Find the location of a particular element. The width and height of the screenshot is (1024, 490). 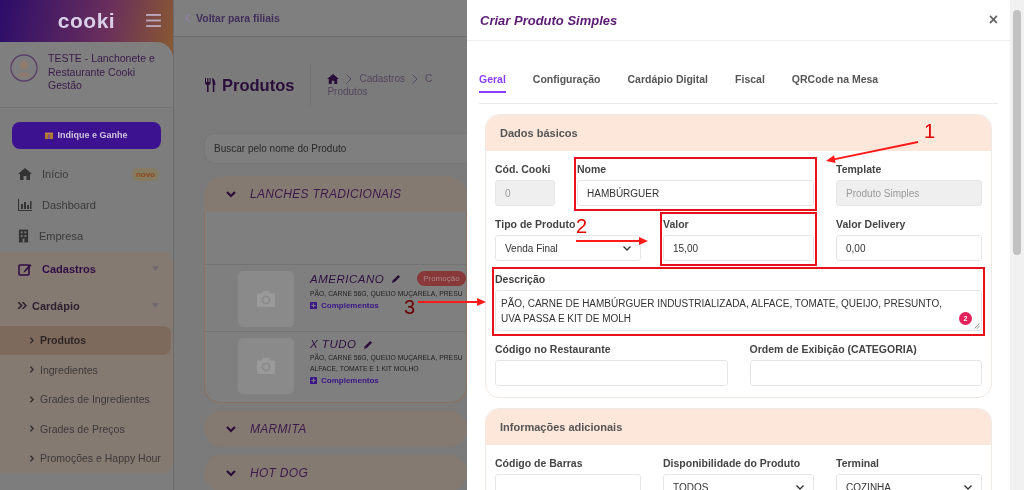

search-field: Buscar pelo nome do Produto is located at coordinates (335, 148).